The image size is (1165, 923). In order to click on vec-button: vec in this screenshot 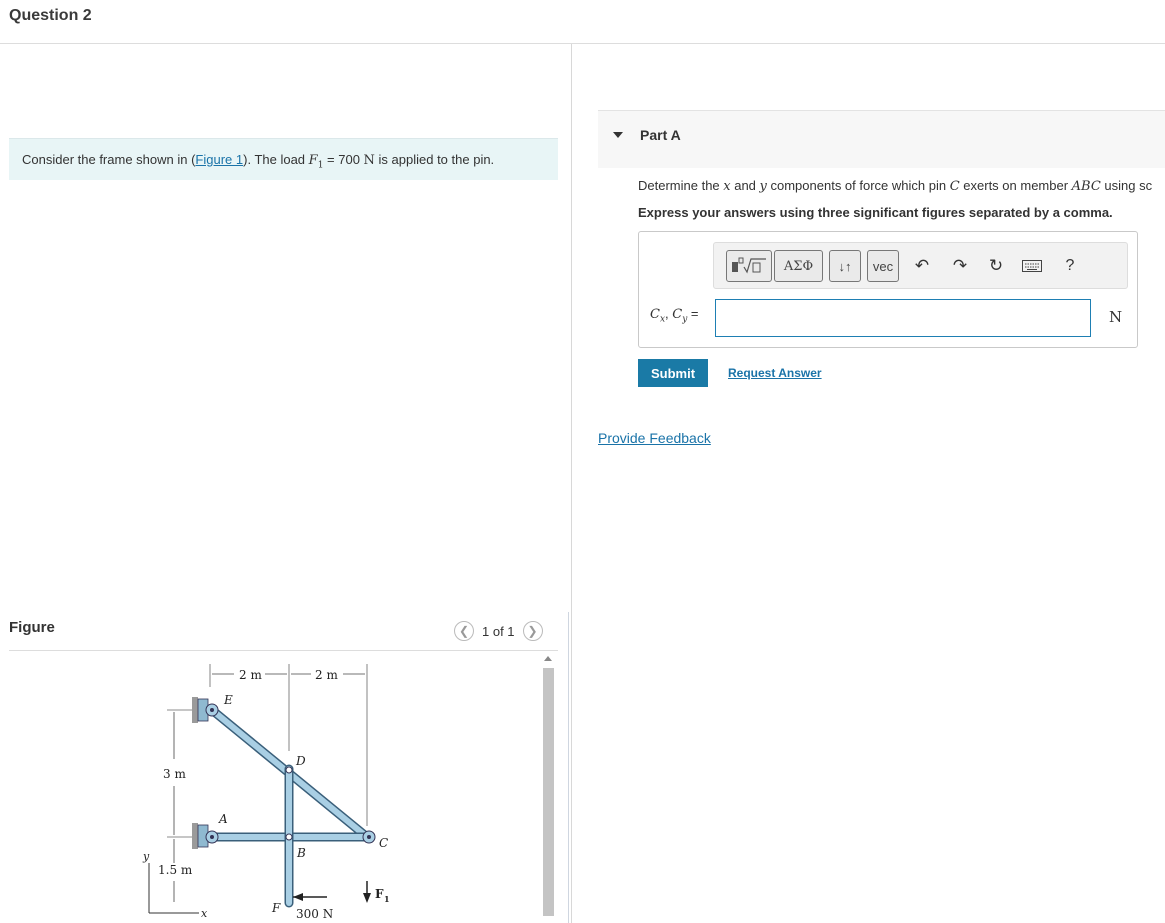, I will do `click(883, 266)`.